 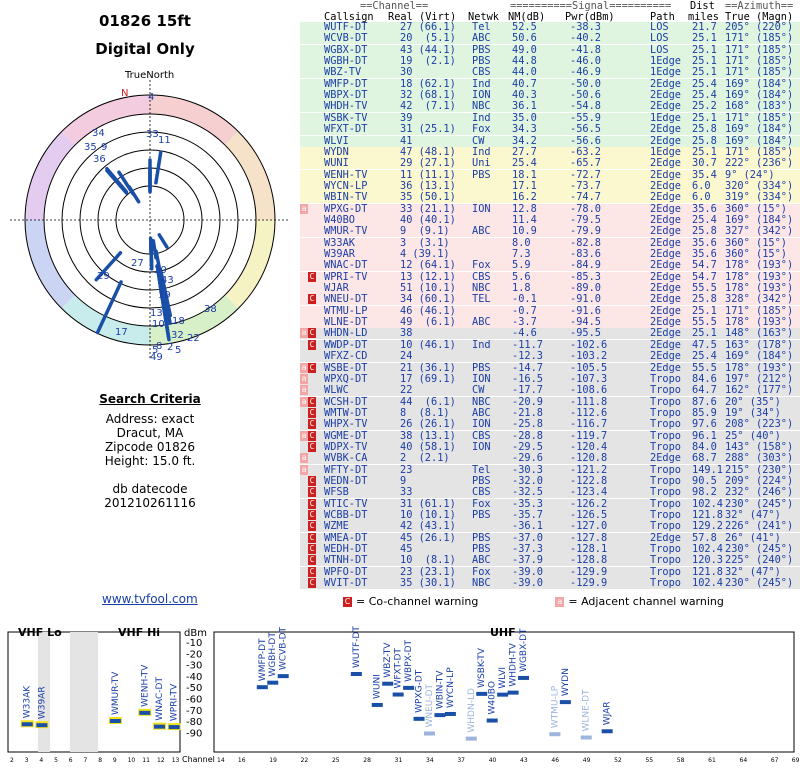 I want to click on station-channel-label: 43, so click(x=167, y=280).